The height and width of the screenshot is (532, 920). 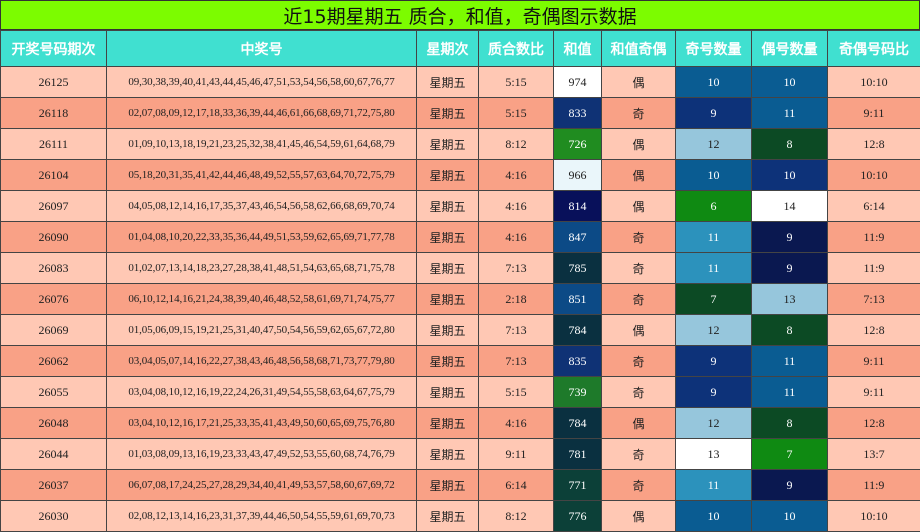 I want to click on issue-cell: 26104, so click(x=53, y=175).